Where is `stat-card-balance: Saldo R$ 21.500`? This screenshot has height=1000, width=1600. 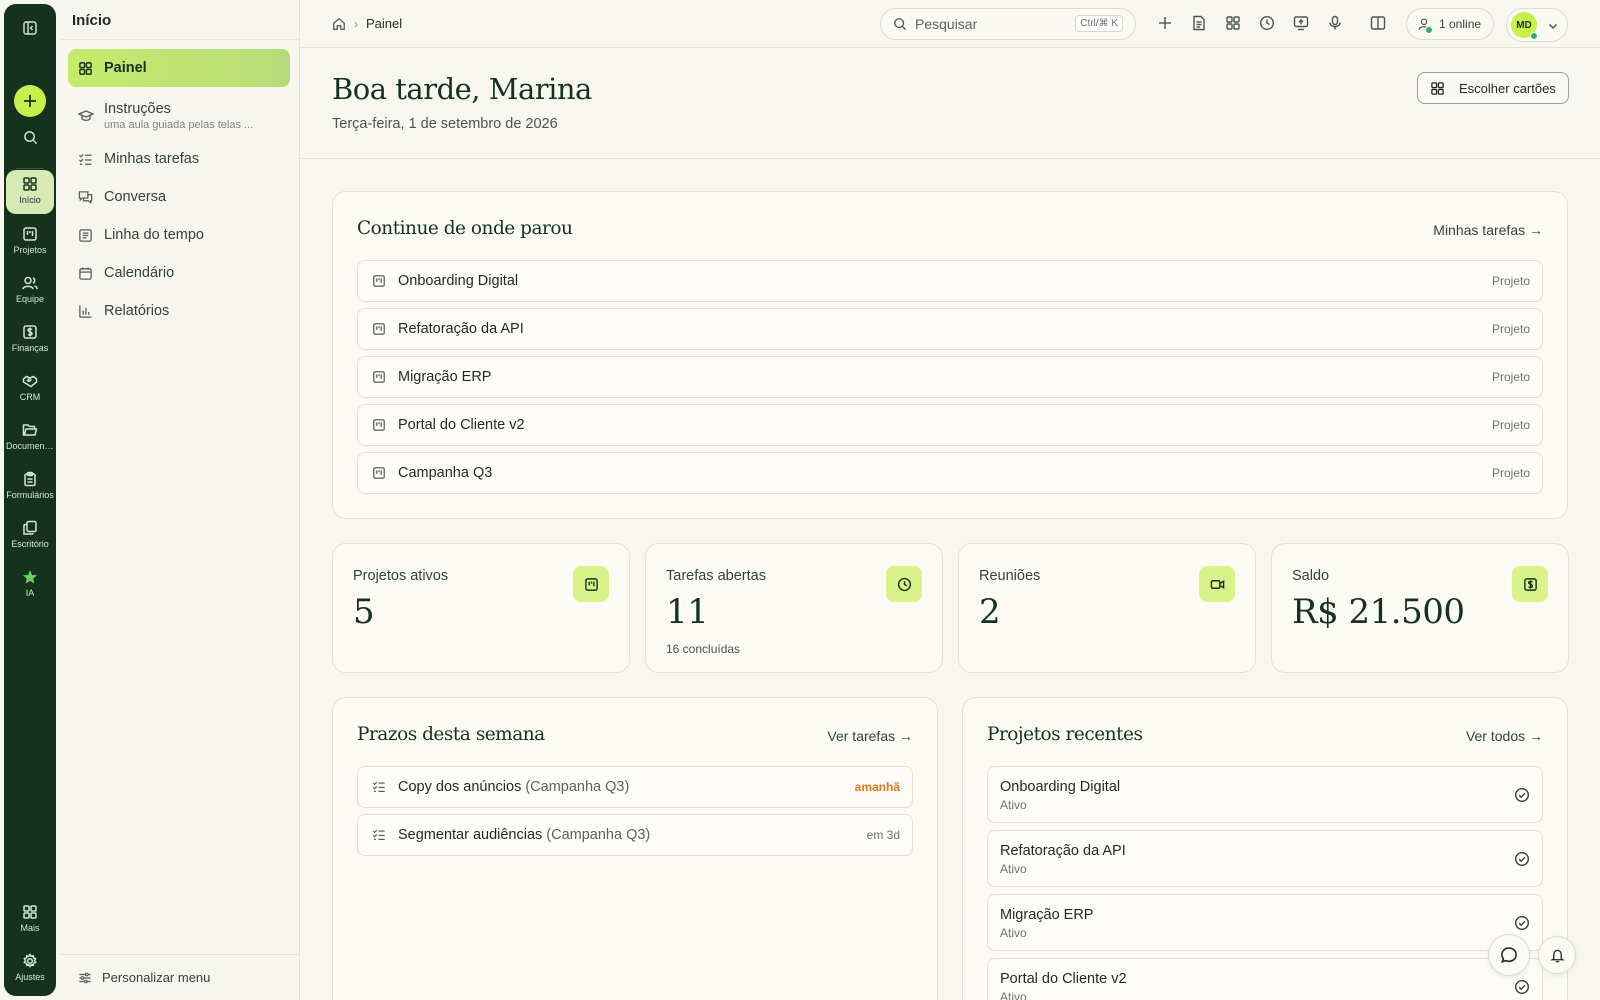 stat-card-balance: Saldo R$ 21.500 is located at coordinates (1420, 608).